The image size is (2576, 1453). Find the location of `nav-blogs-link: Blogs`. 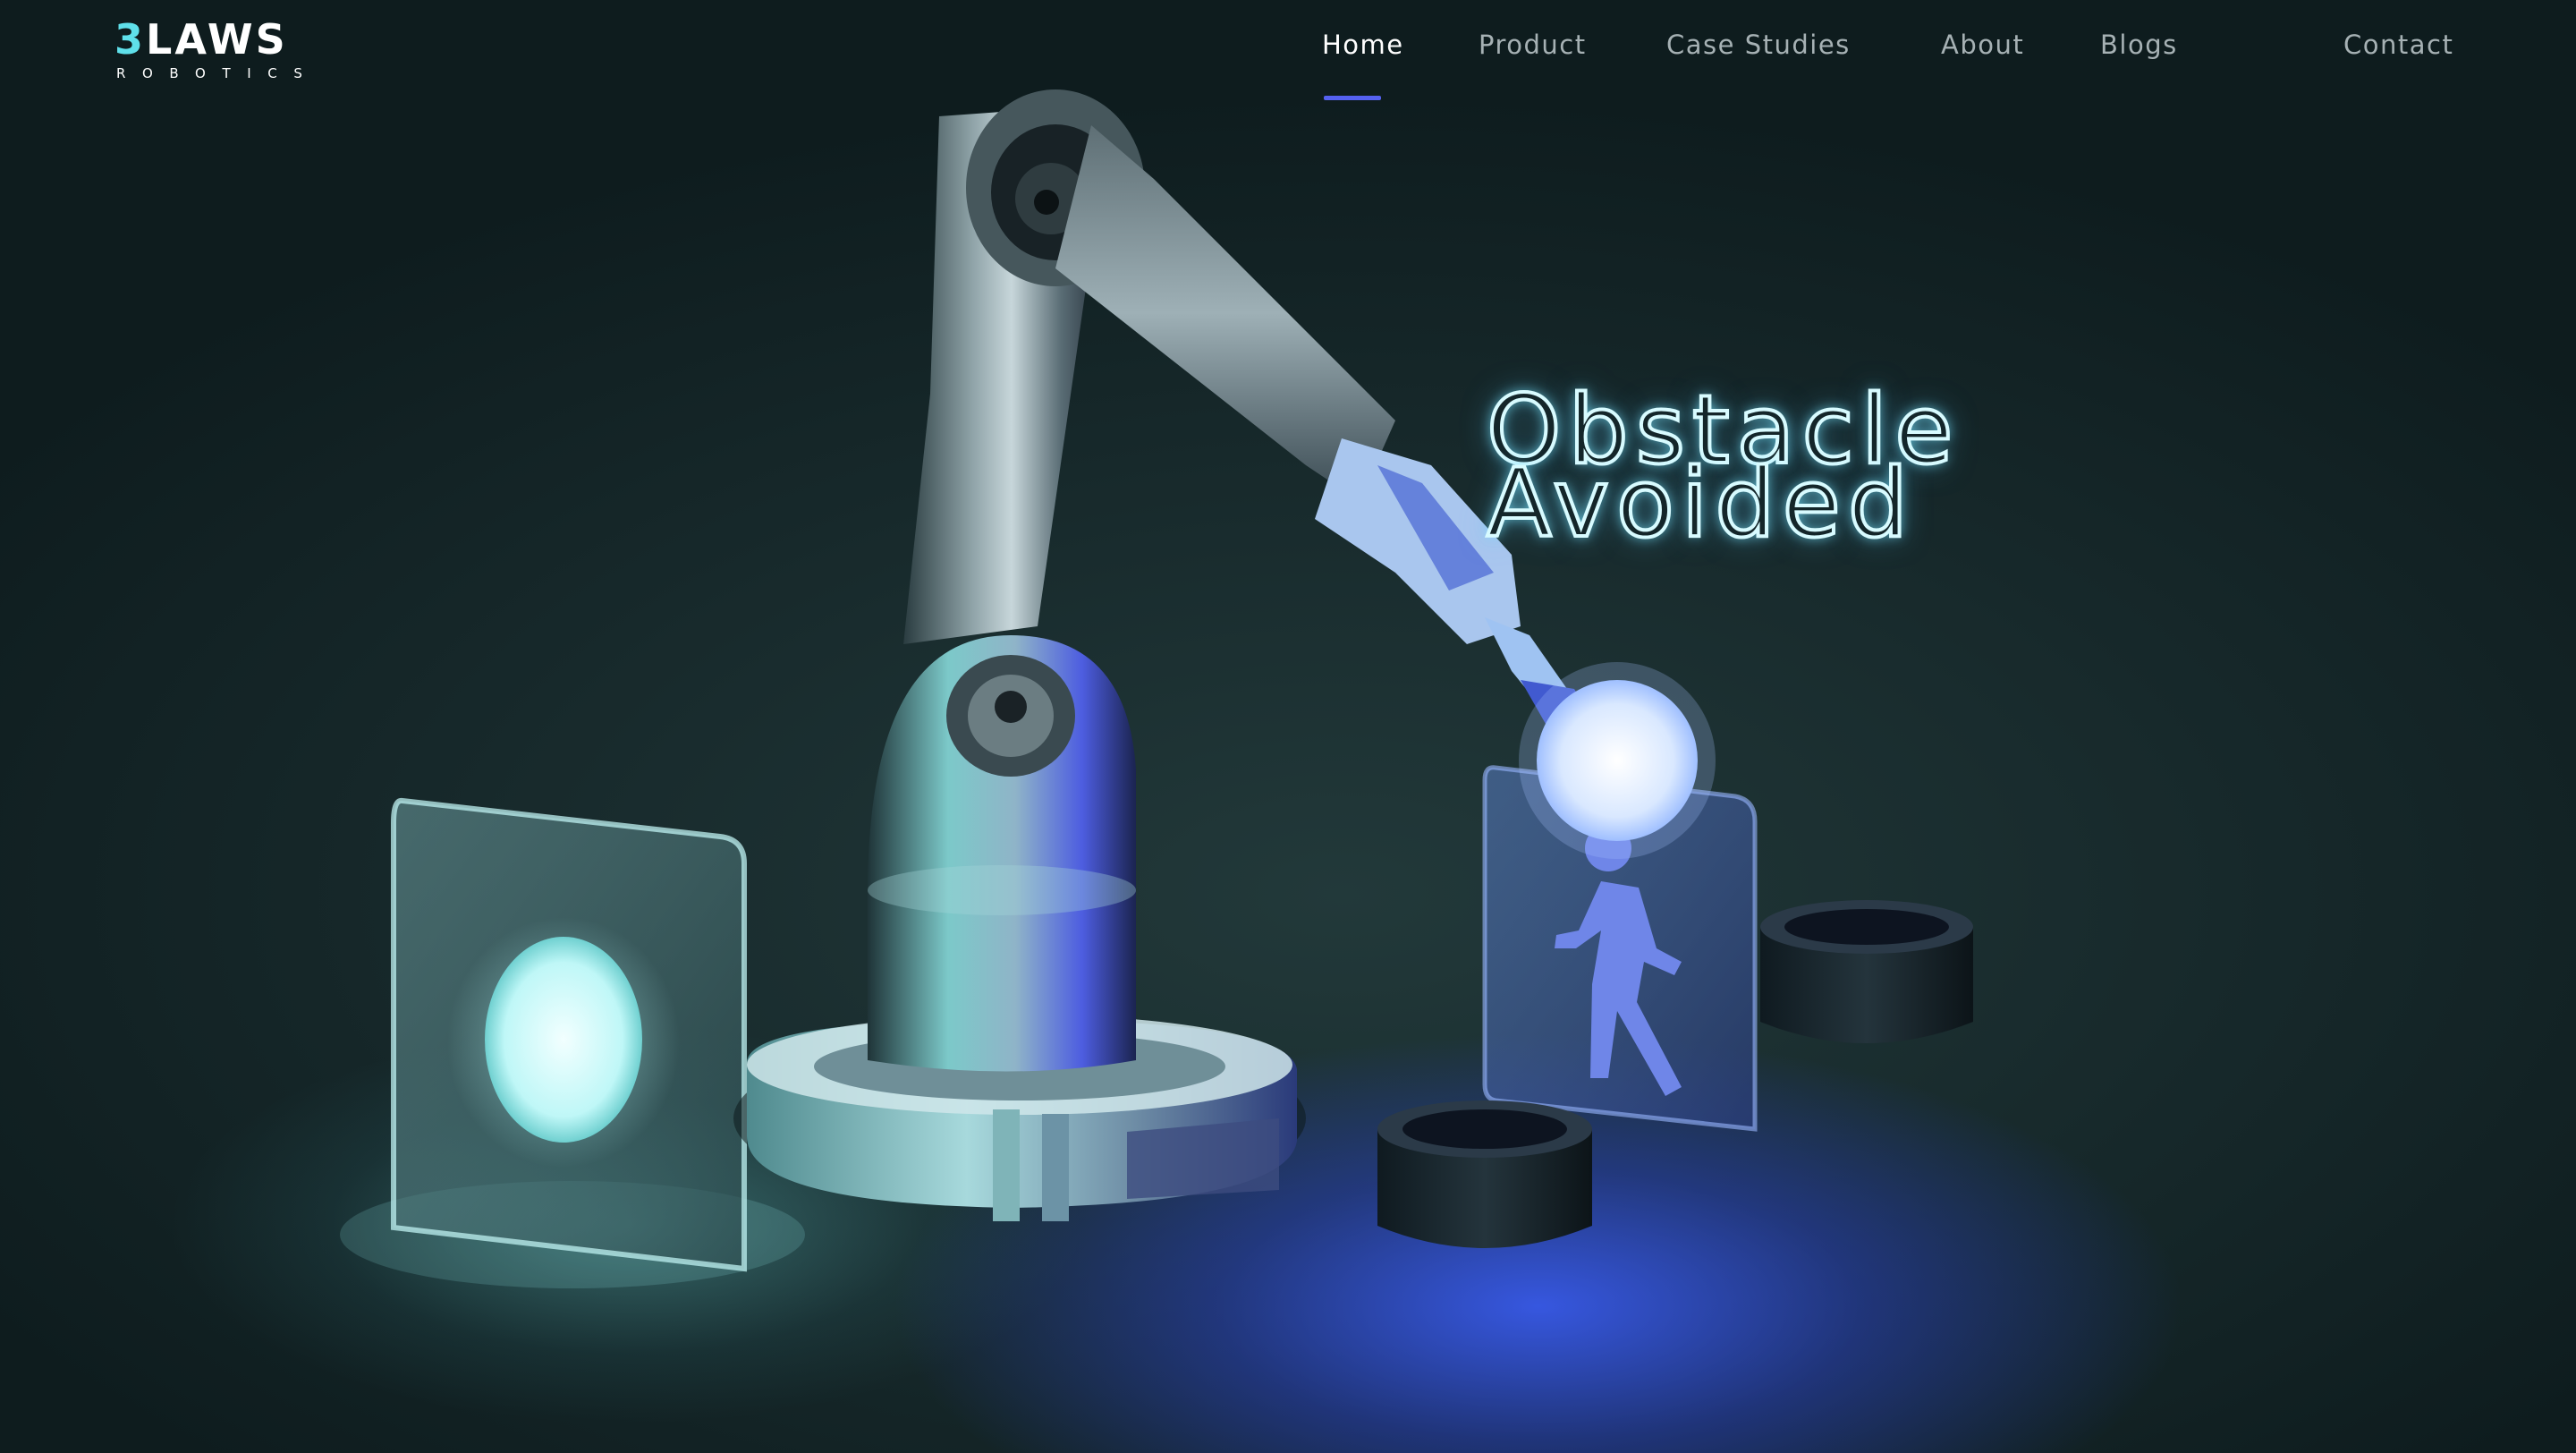

nav-blogs-link: Blogs is located at coordinates (2139, 45).